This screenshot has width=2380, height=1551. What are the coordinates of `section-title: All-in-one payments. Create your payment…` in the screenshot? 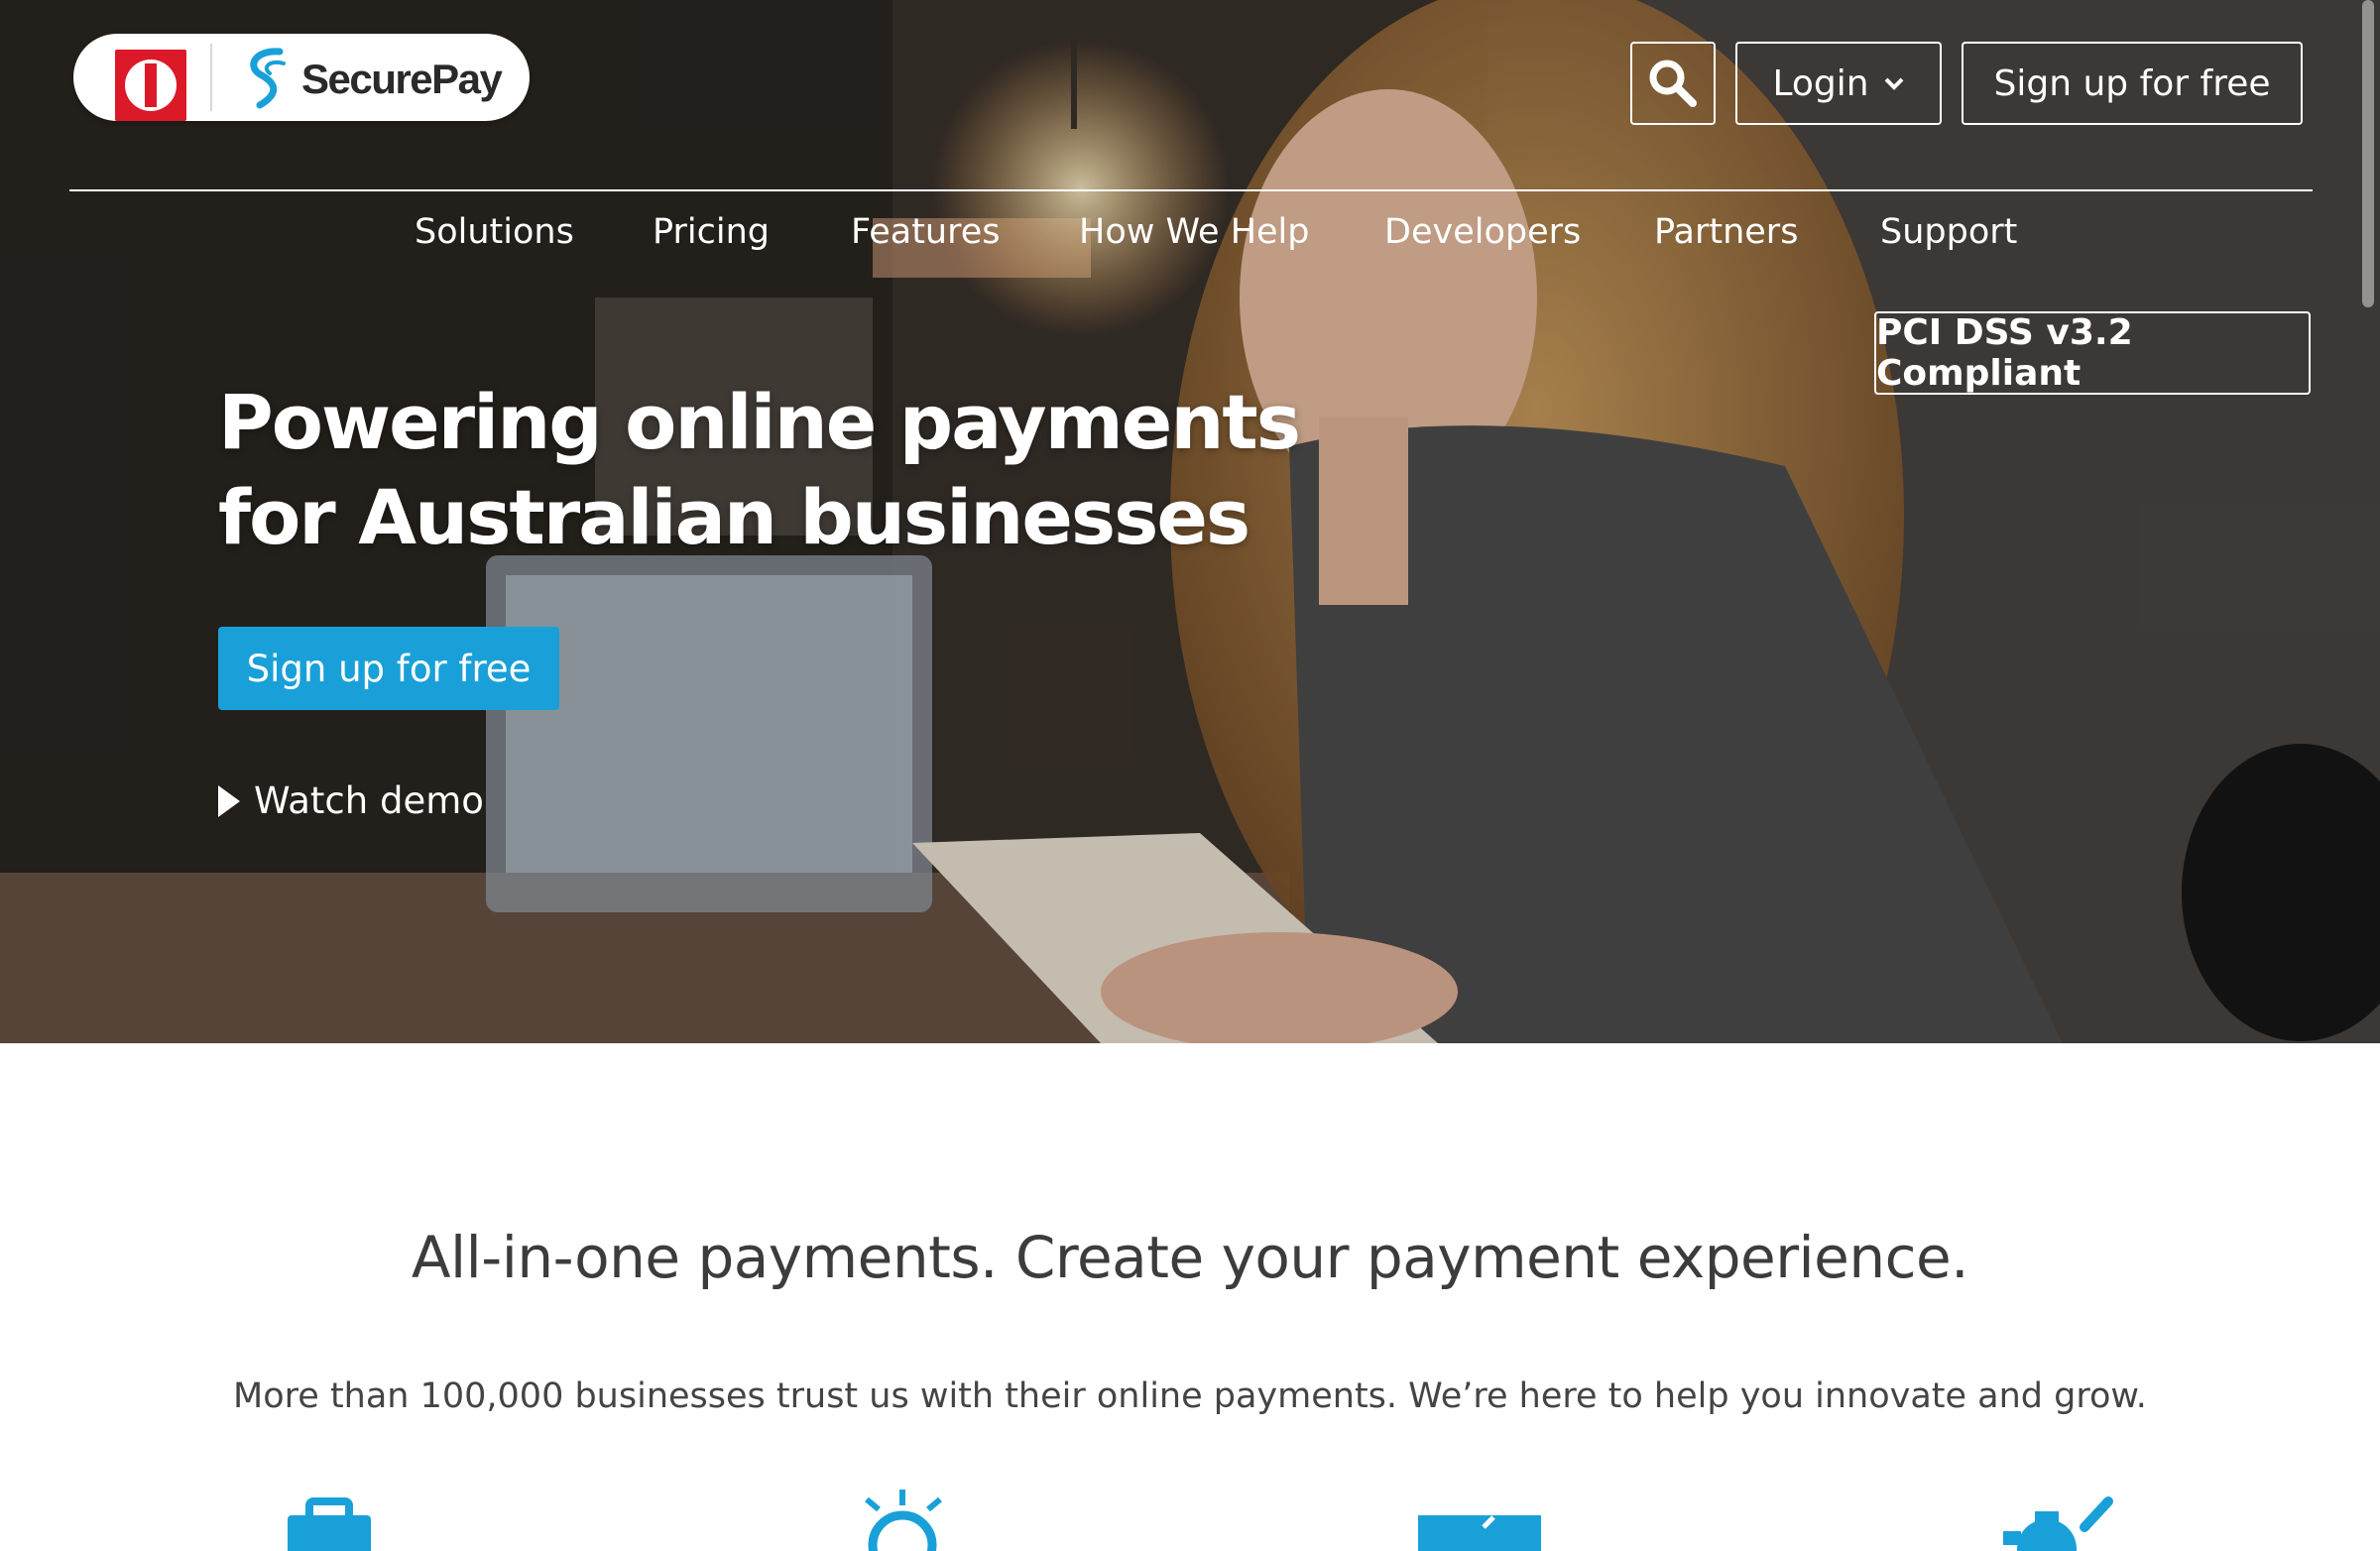 It's located at (1190, 1257).